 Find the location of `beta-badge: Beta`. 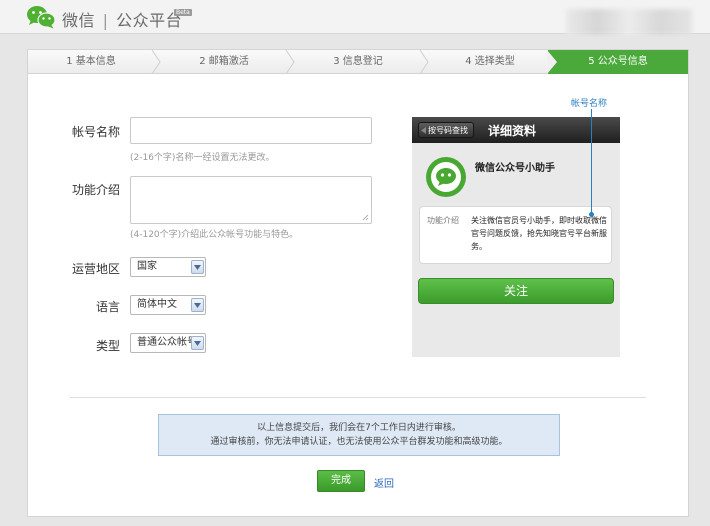

beta-badge: Beta is located at coordinates (183, 12).